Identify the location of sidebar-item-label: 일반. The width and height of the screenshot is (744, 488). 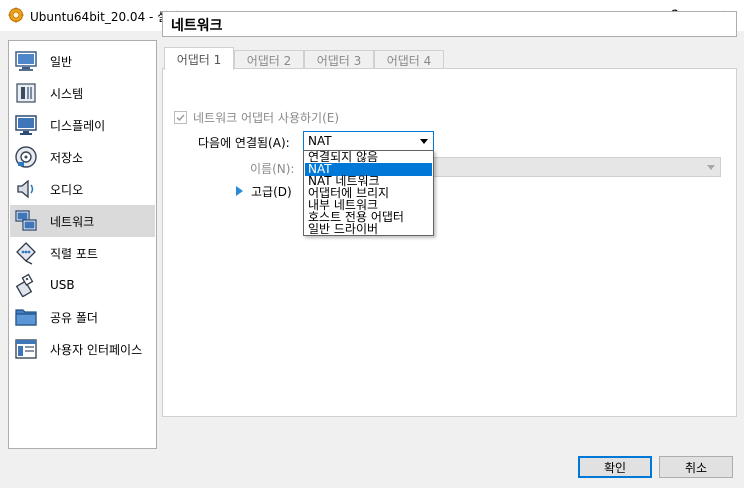
(61, 61).